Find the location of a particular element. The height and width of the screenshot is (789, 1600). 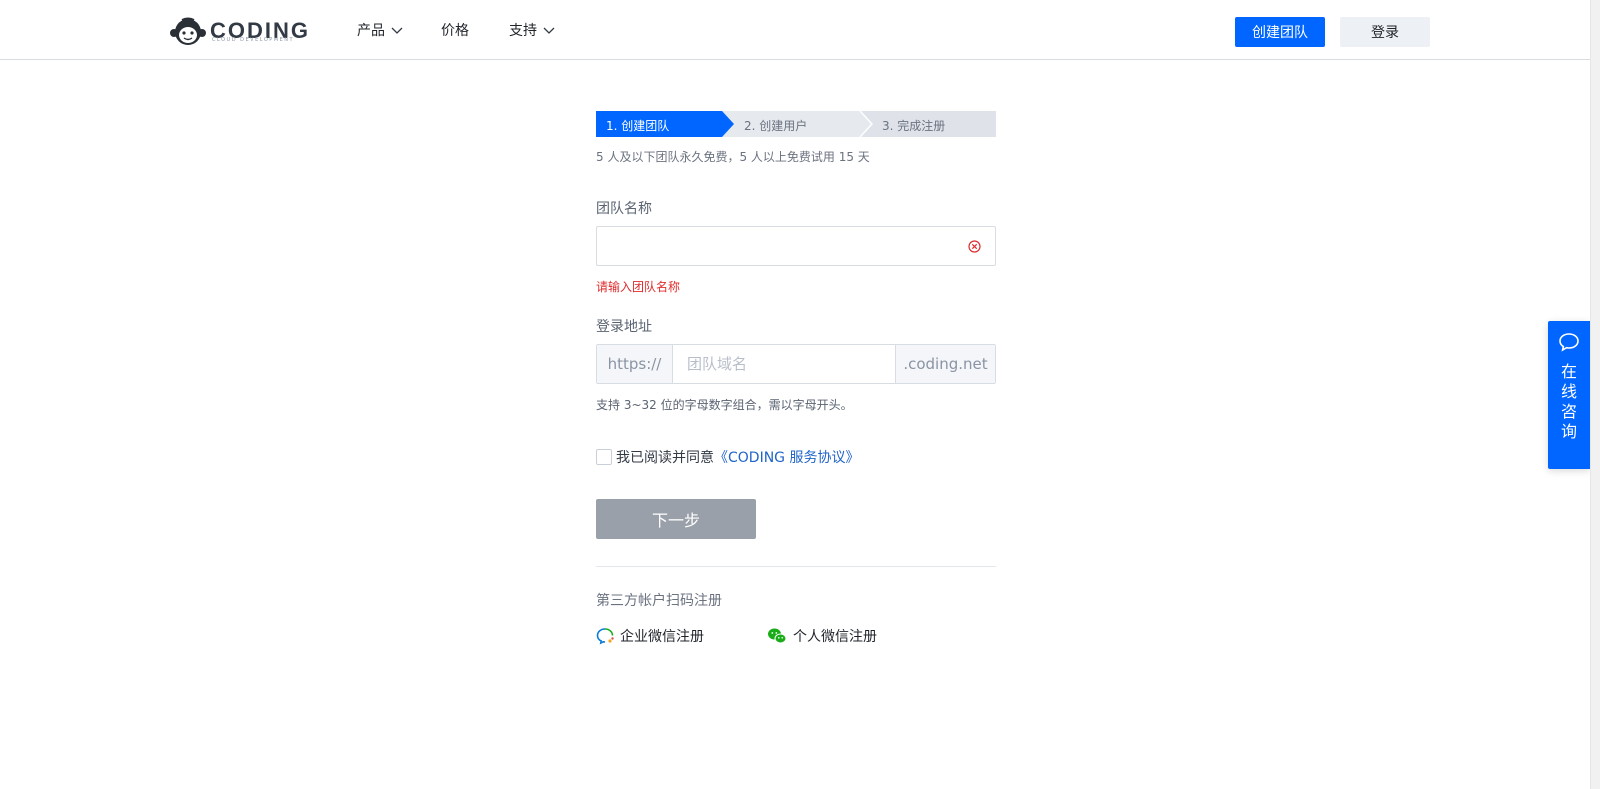

agreement-checkbox is located at coordinates (604, 457).